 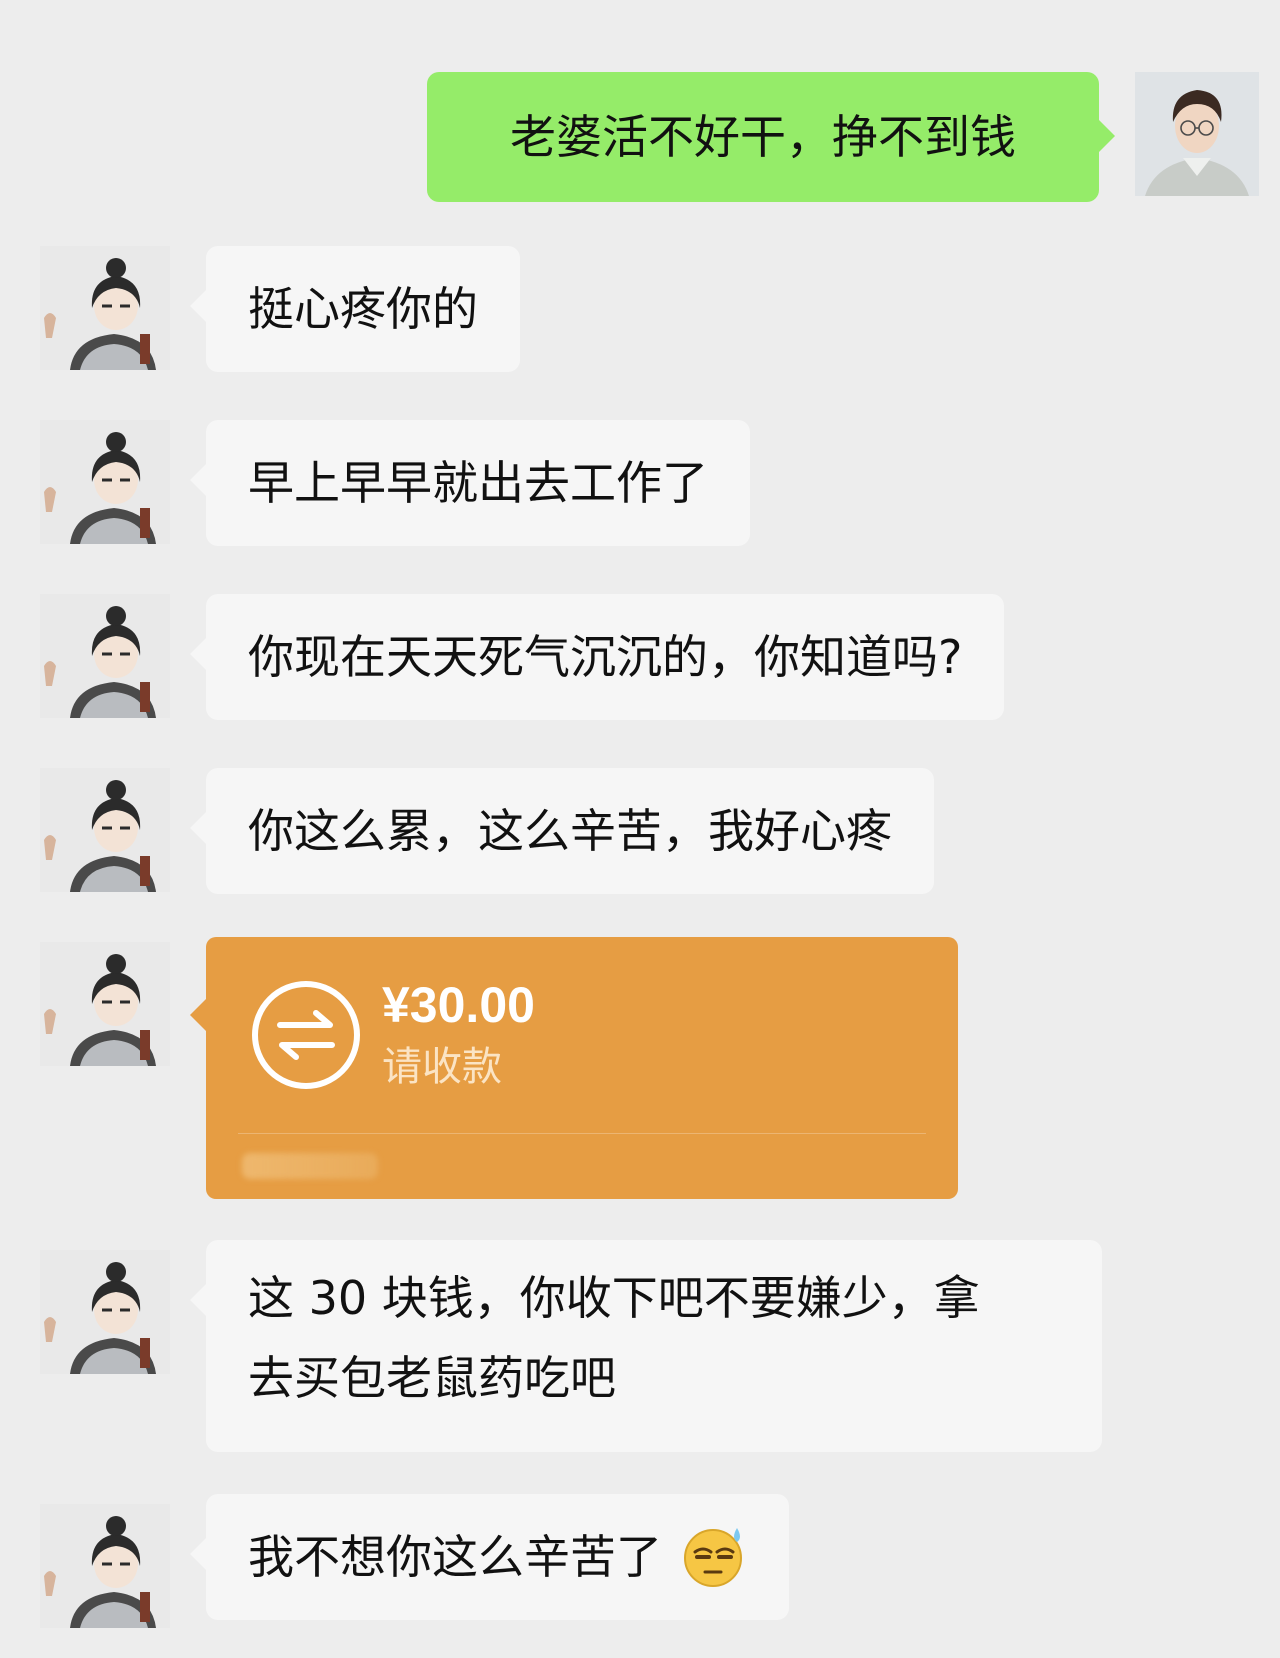 I want to click on message-text: 挺心疼你的, so click(x=363, y=309).